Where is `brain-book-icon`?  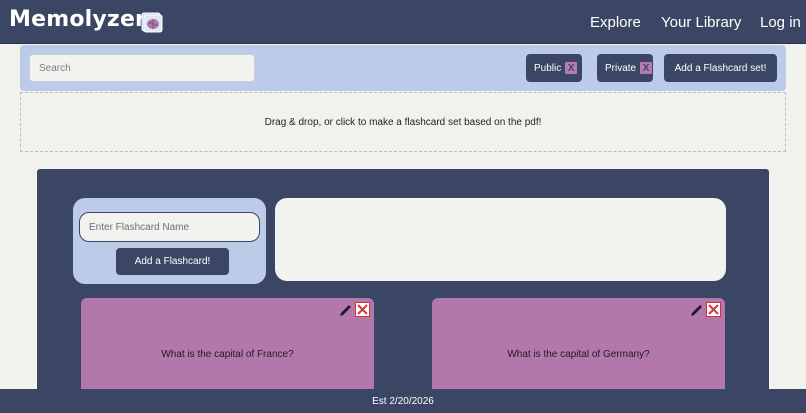
brain-book-icon is located at coordinates (152, 22).